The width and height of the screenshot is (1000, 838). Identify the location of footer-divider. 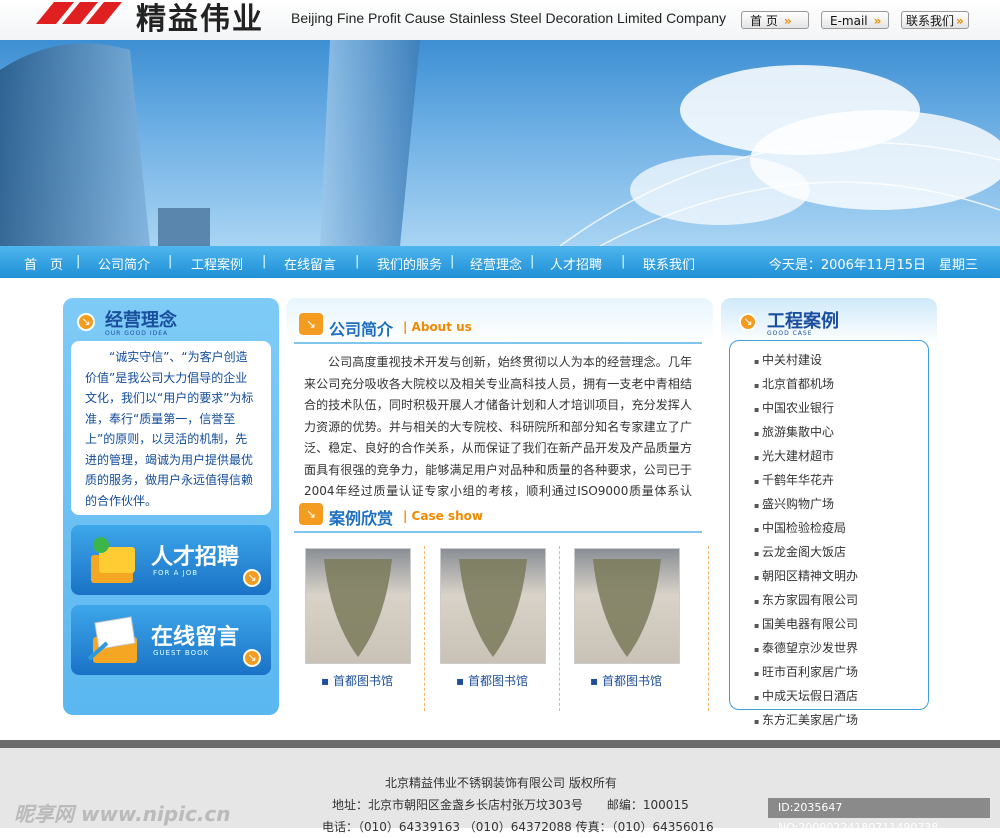
(500, 744).